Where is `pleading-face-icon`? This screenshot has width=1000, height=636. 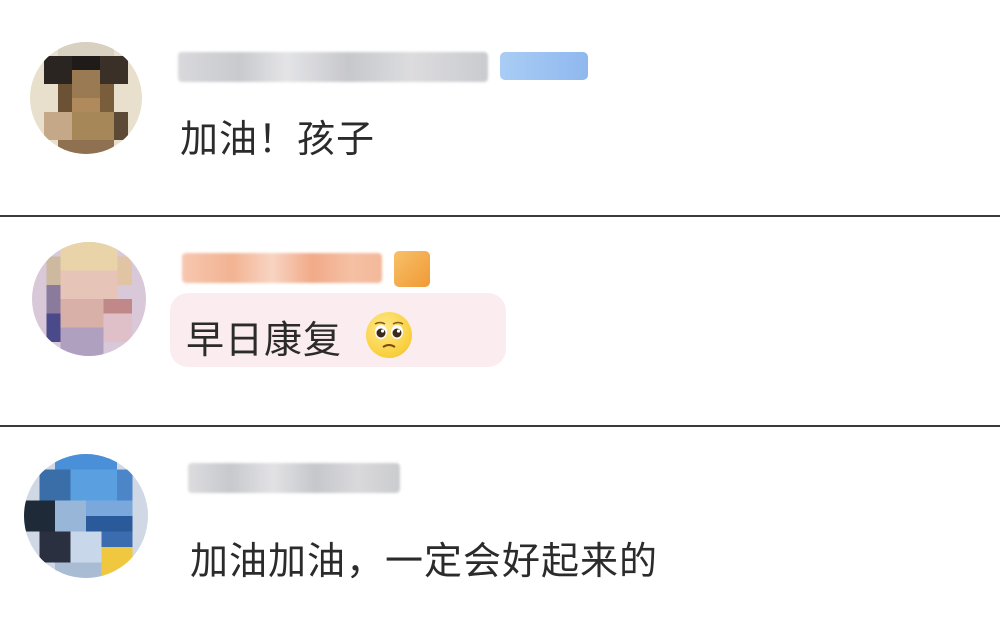 pleading-face-icon is located at coordinates (389, 335).